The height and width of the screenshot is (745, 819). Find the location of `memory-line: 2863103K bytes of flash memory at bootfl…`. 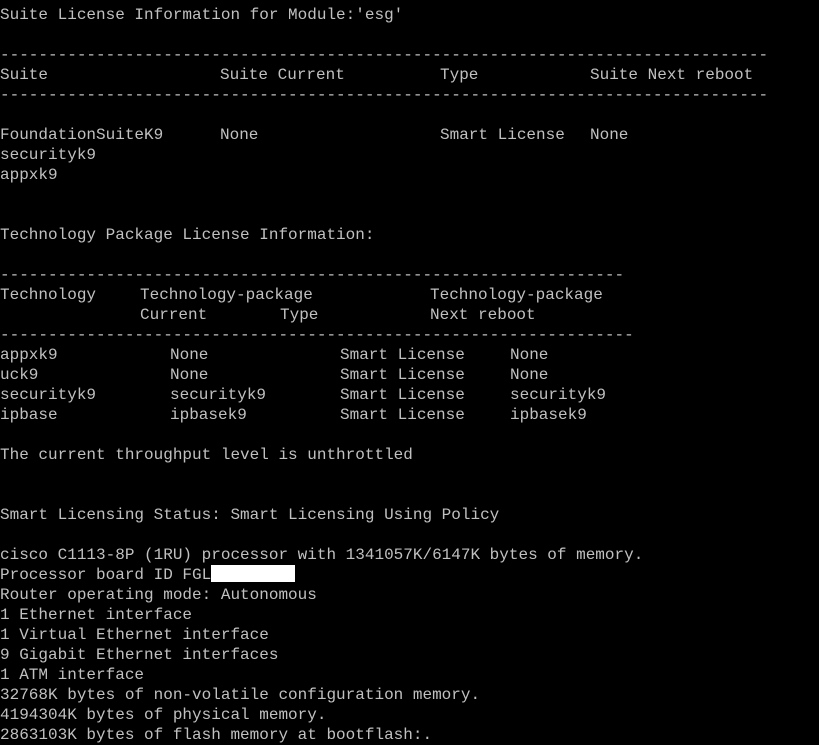

memory-line: 2863103K bytes of flash memory at bootfl… is located at coordinates (216, 735).